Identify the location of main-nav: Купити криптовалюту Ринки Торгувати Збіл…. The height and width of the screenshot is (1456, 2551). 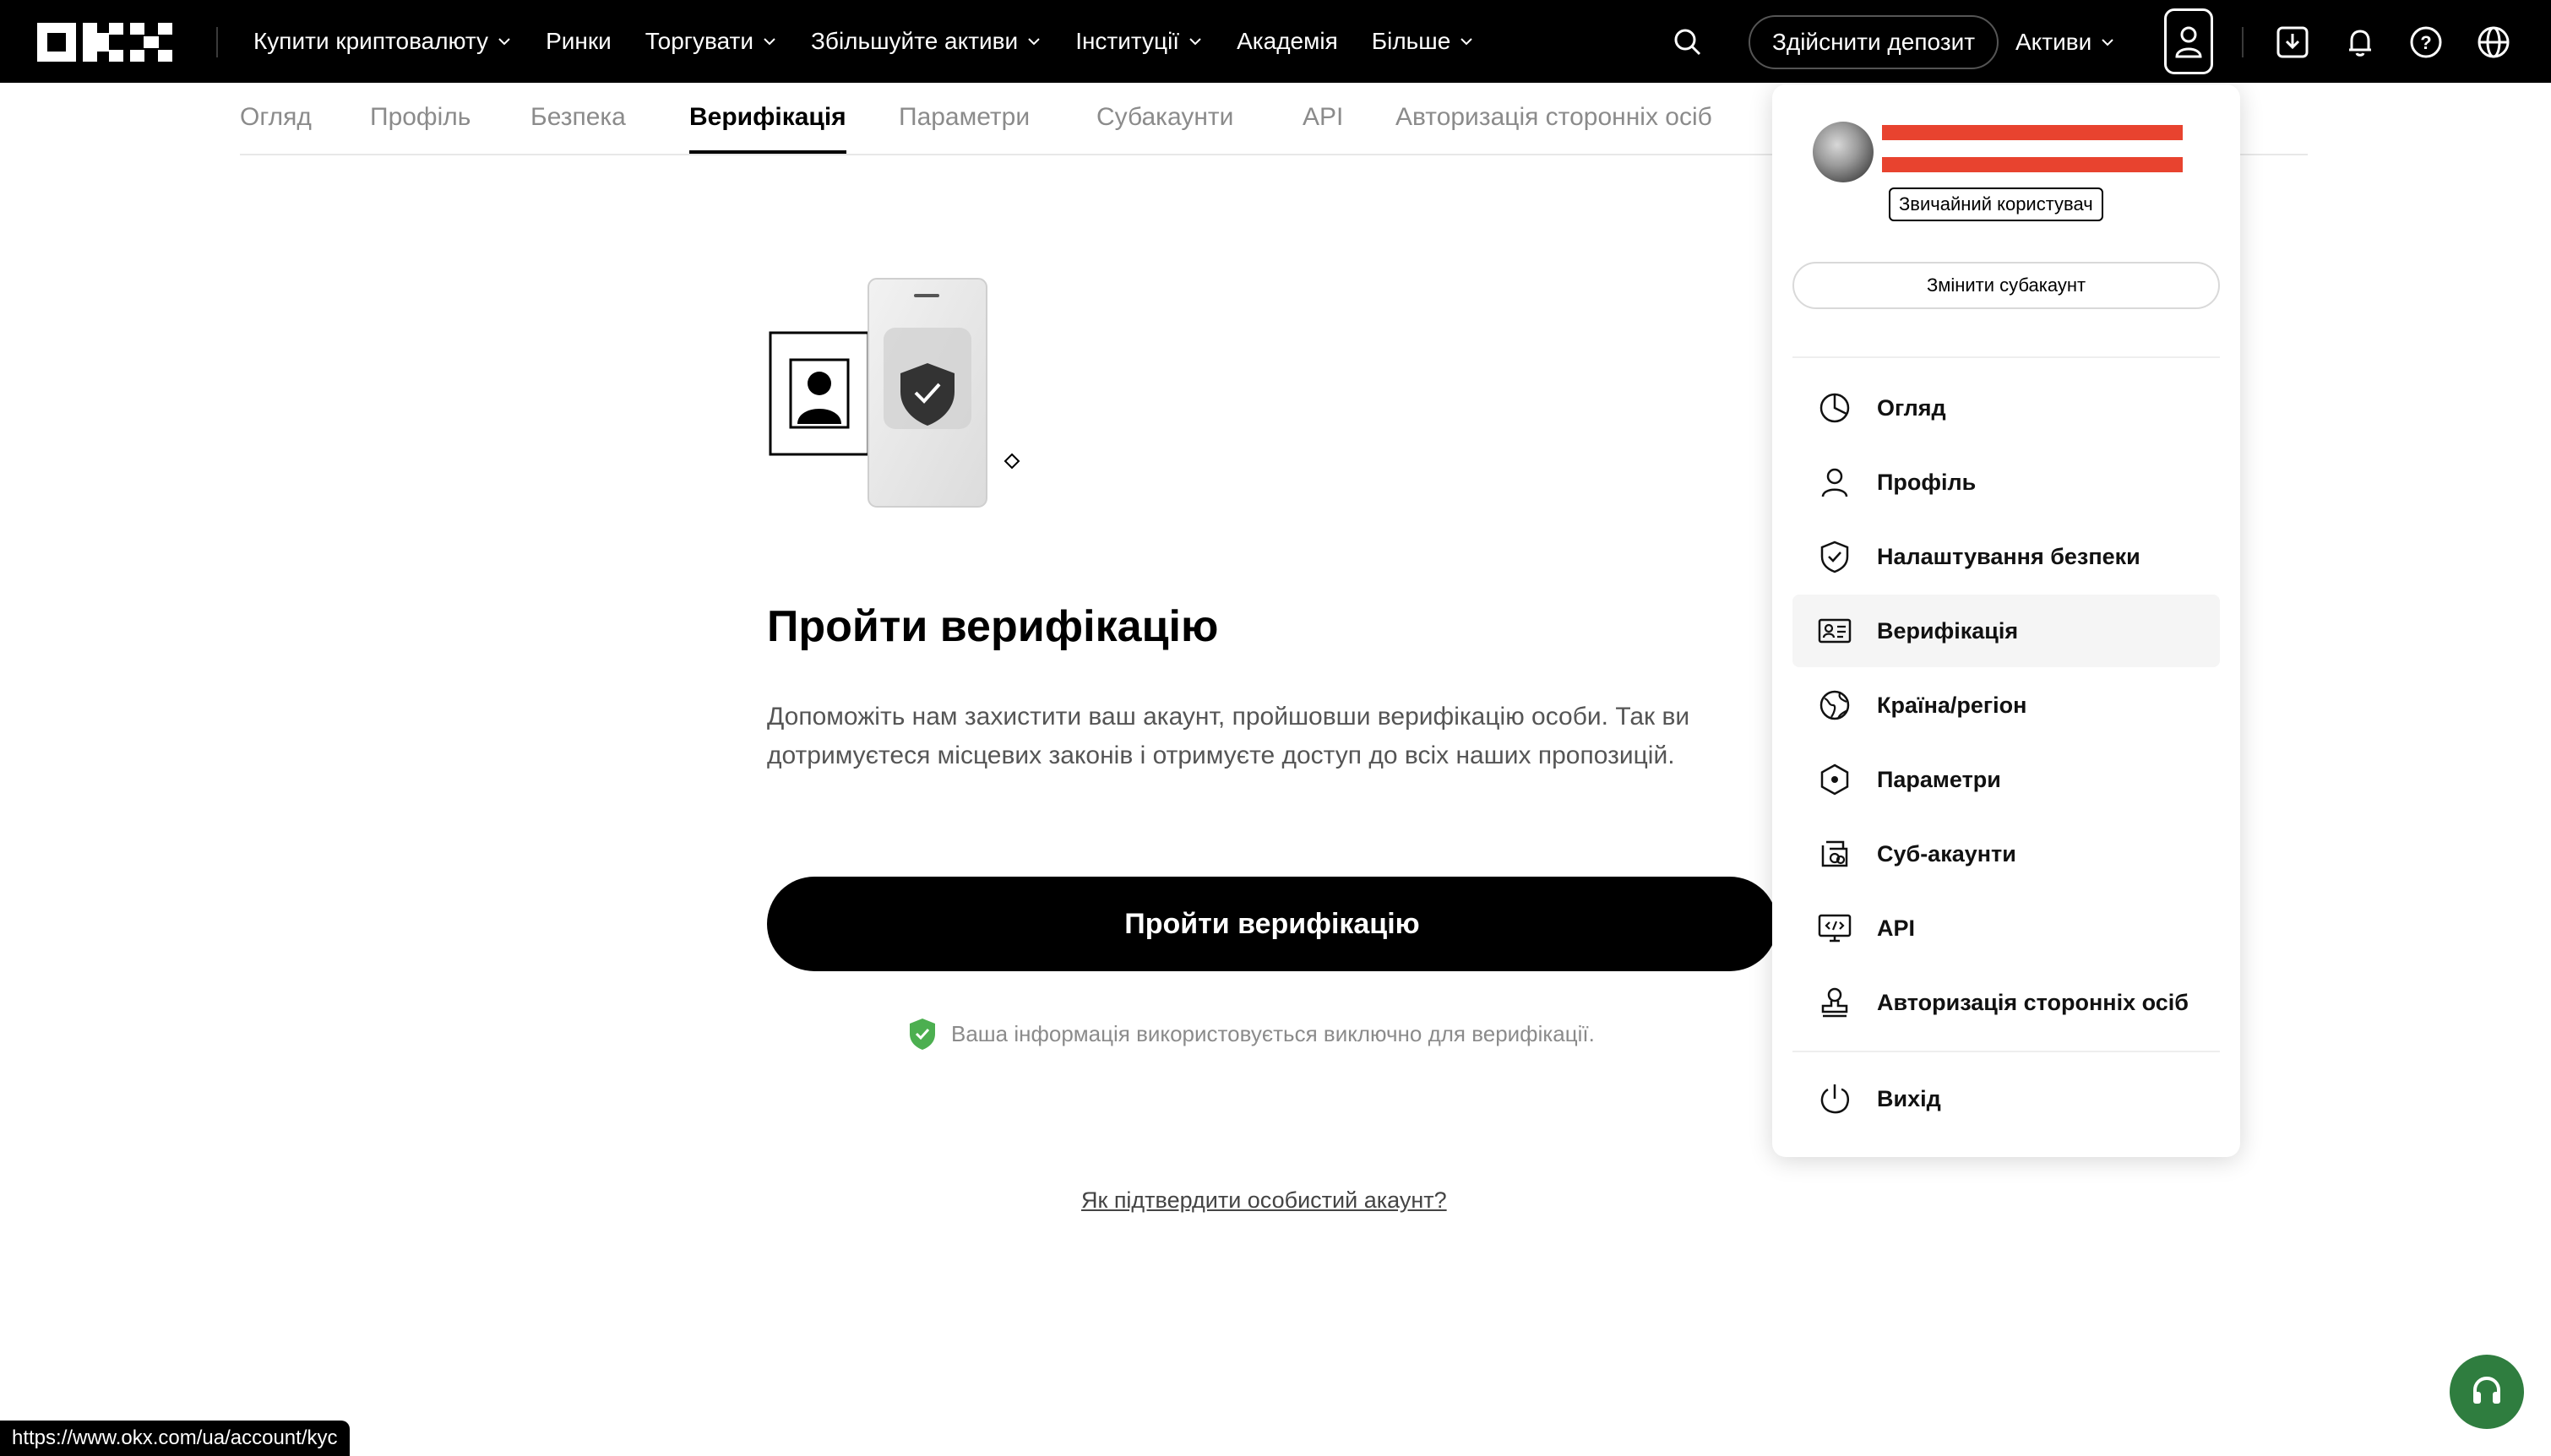
(880, 41).